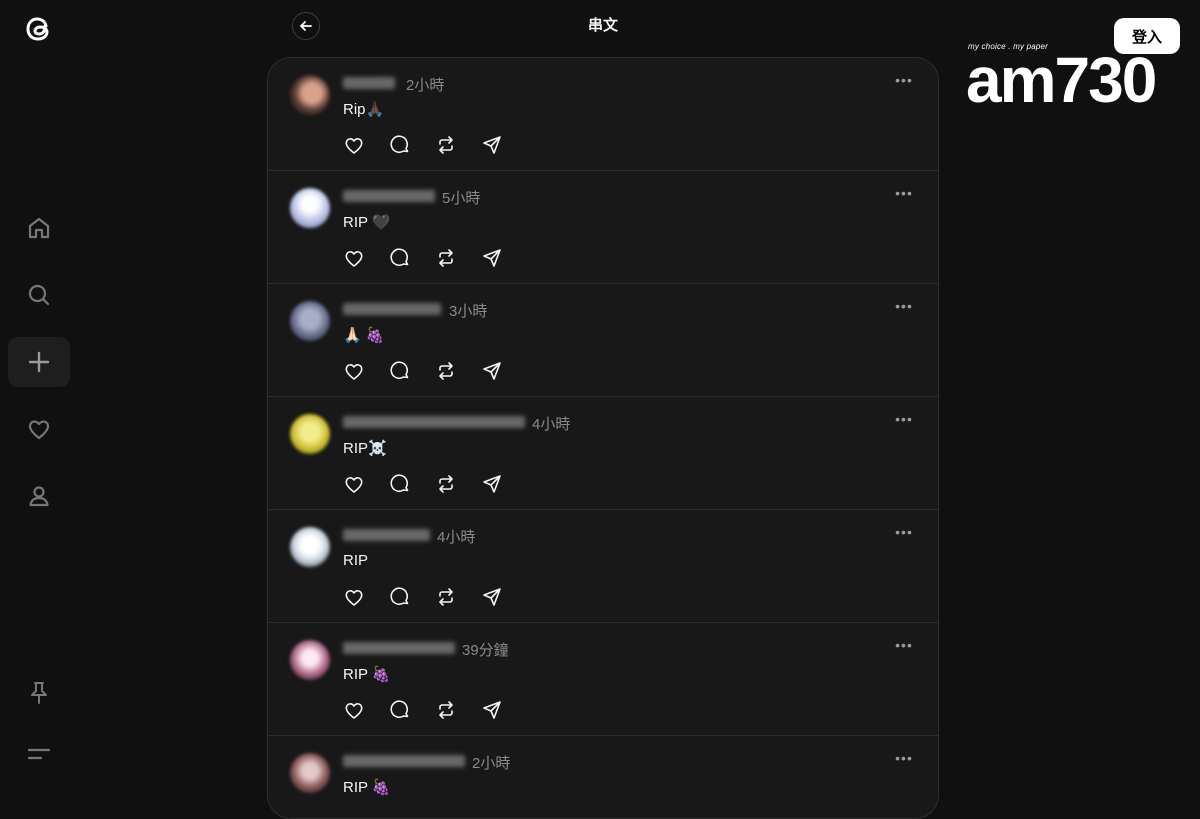  I want to click on thread-post: 4小時 RIP •••, so click(603, 566).